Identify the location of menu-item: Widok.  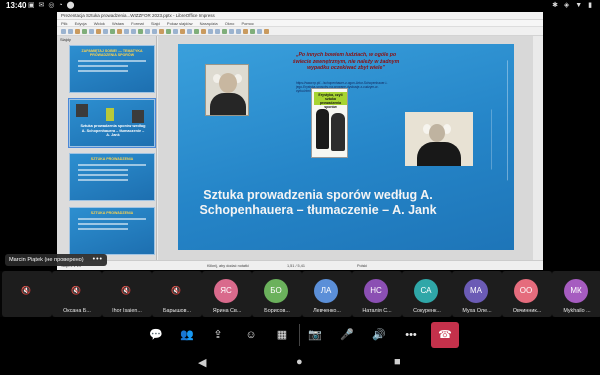
(99, 23).